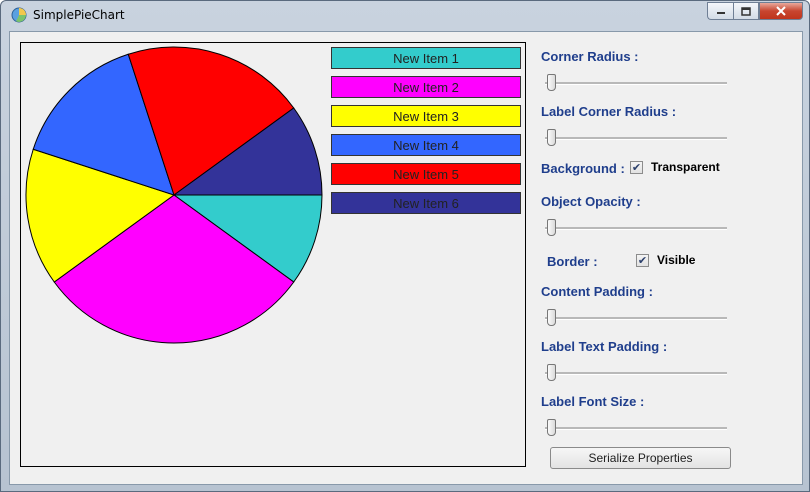 This screenshot has width=810, height=492. What do you see at coordinates (426, 58) in the screenshot?
I see `legend-item-1: New Item 1` at bounding box center [426, 58].